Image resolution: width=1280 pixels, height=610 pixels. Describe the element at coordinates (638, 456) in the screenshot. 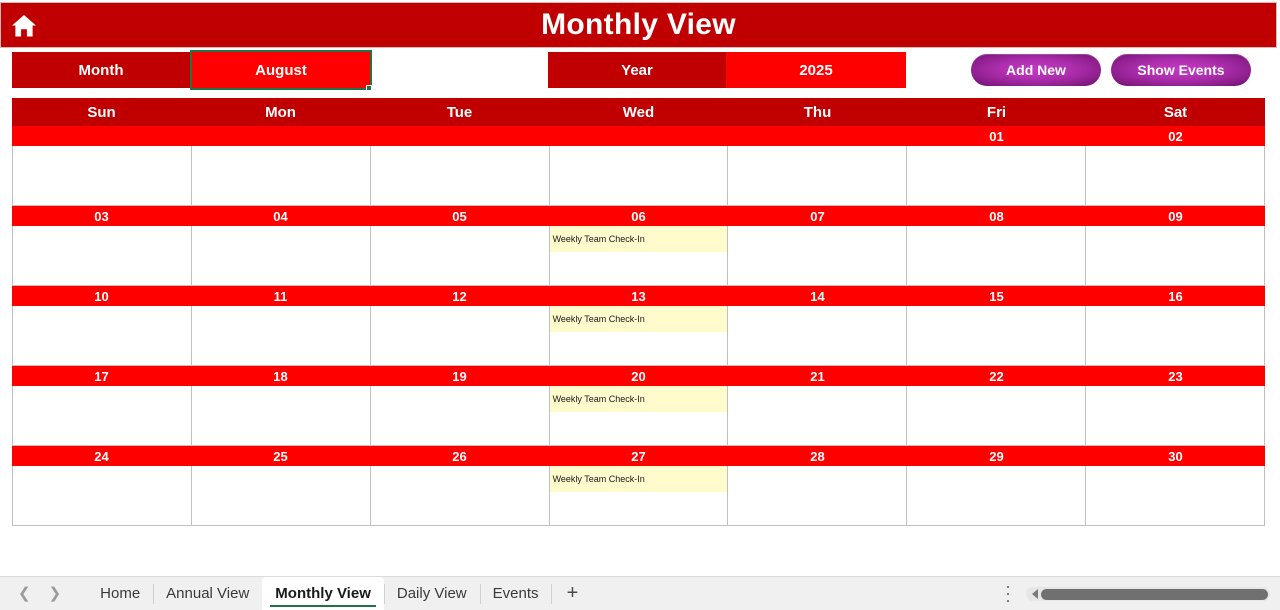

I see `date-number-27: 27` at that location.